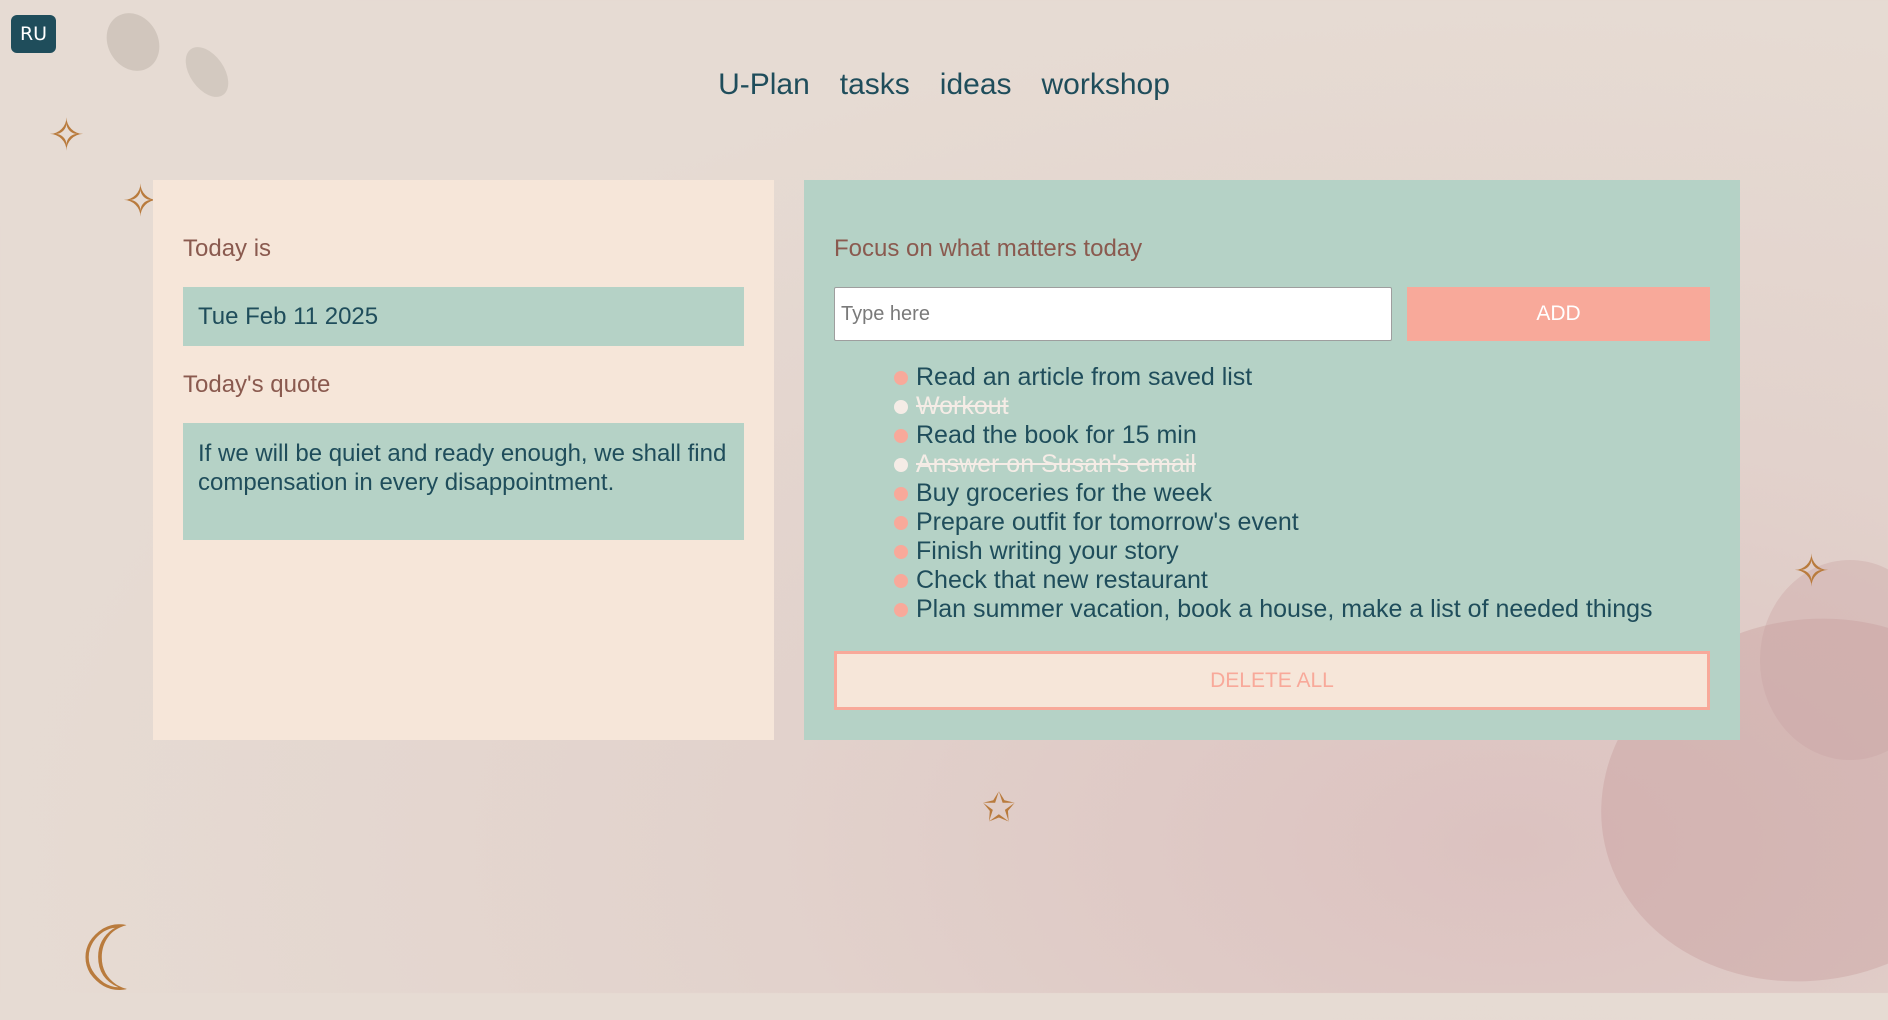 Image resolution: width=1888 pixels, height=1020 pixels. I want to click on task-text: Finish writing your story, so click(1047, 551).